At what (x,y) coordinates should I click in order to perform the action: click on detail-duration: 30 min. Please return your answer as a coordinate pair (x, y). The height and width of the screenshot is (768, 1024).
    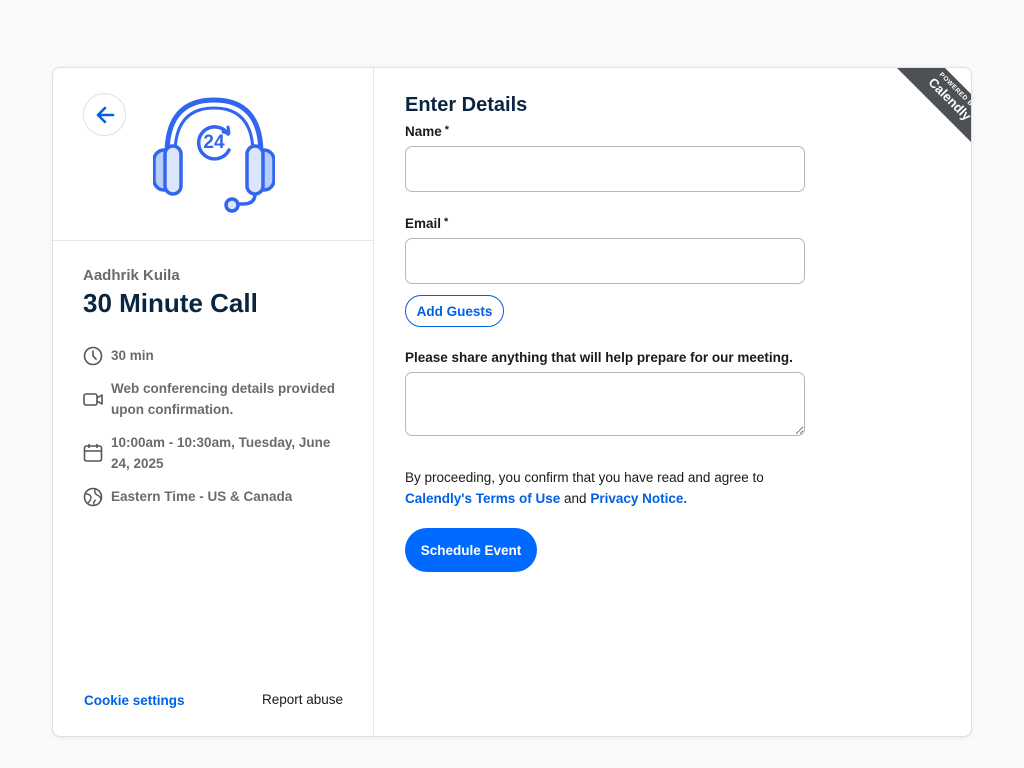
    Looking at the image, I should click on (214, 355).